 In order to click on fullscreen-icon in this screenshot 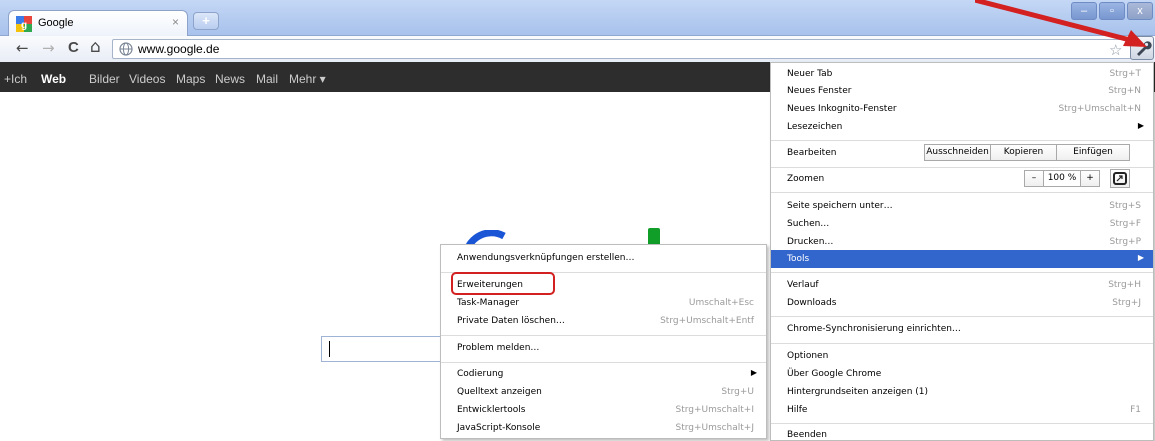, I will do `click(1120, 178)`.